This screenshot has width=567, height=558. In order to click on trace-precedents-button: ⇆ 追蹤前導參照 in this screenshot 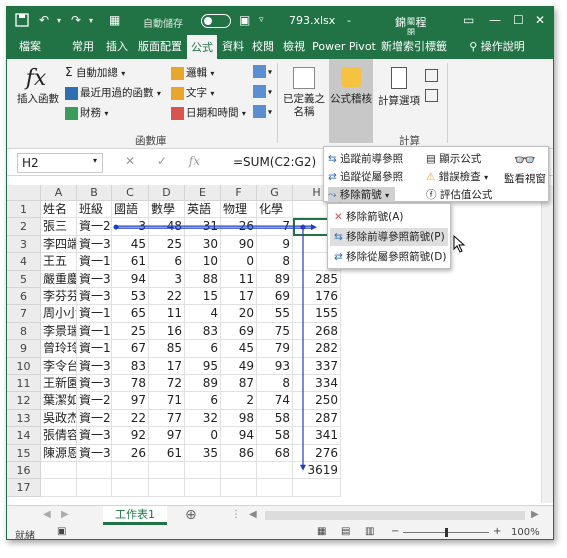, I will do `click(365, 158)`.